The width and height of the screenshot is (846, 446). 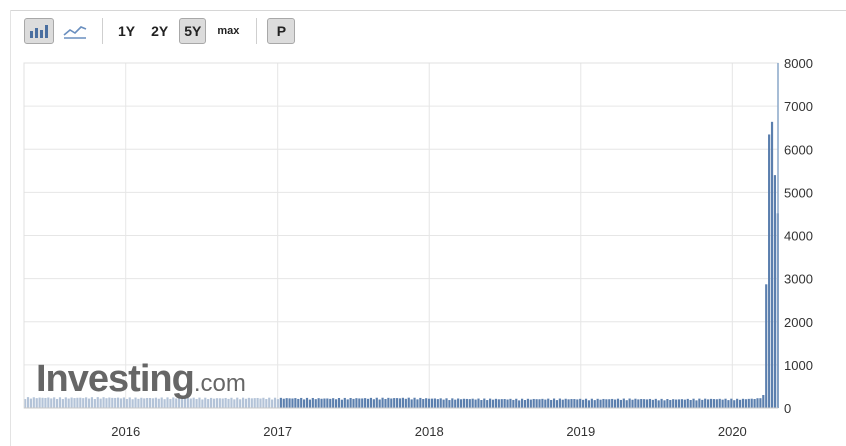 I want to click on y-tick-label: 2000, so click(x=798, y=322).